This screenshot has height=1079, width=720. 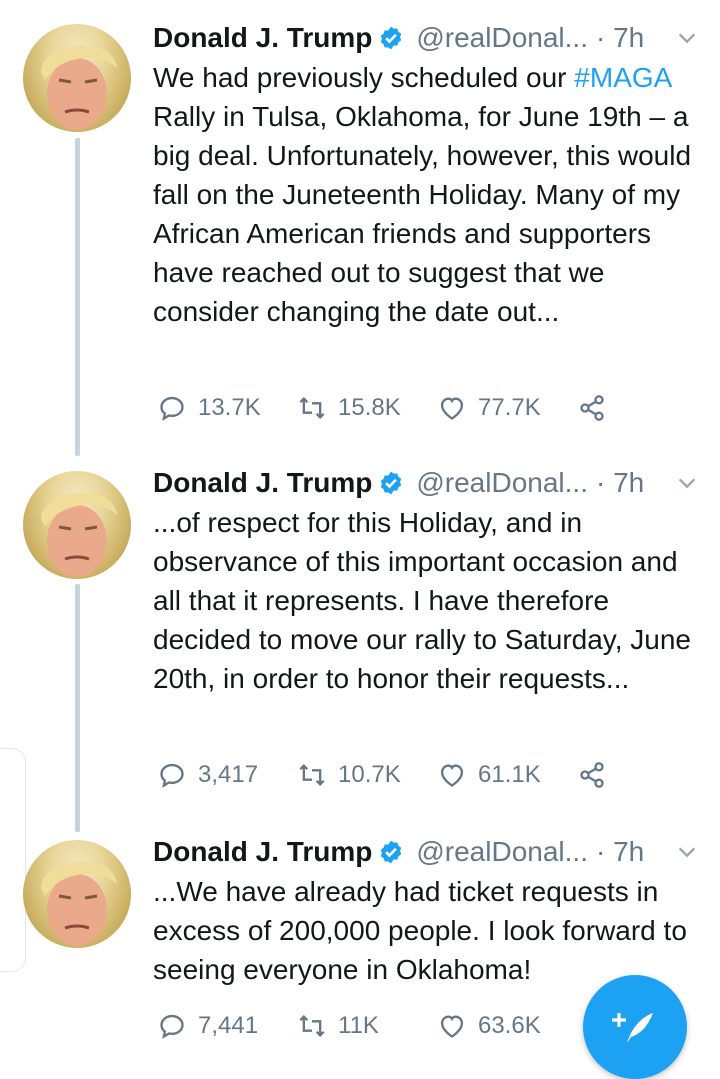 I want to click on like-button: 61.1K, so click(x=508, y=775).